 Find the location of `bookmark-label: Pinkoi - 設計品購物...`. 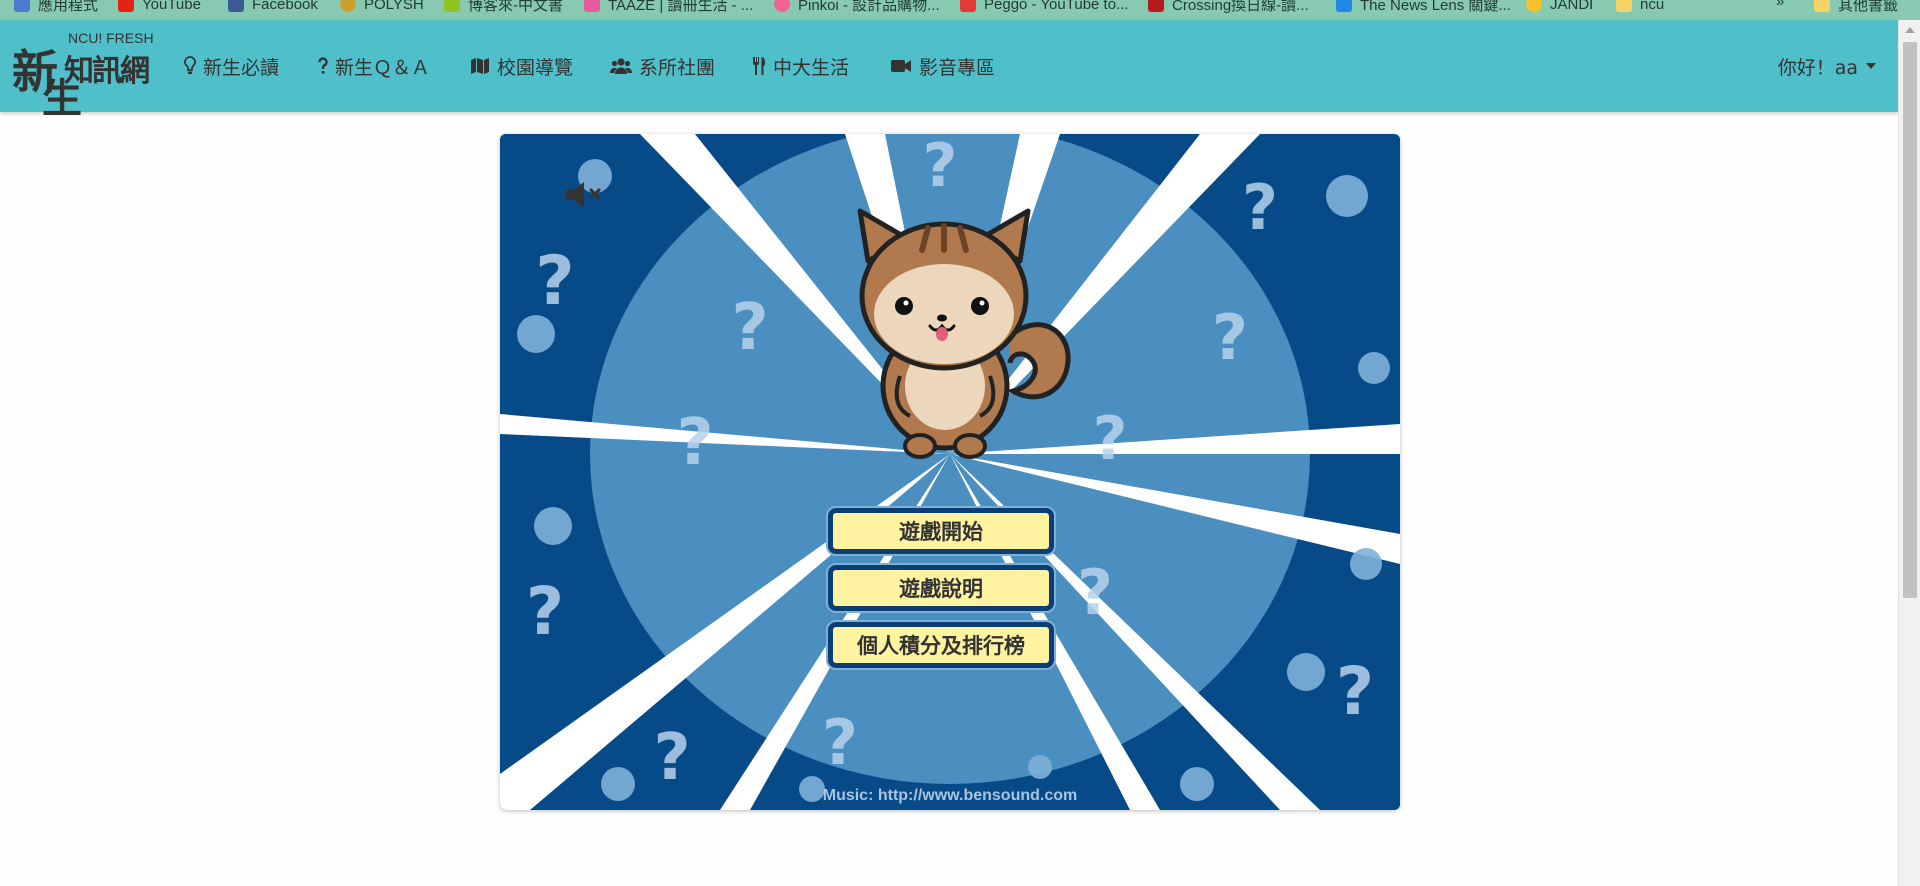

bookmark-label: Pinkoi - 設計品購物... is located at coordinates (869, 7).